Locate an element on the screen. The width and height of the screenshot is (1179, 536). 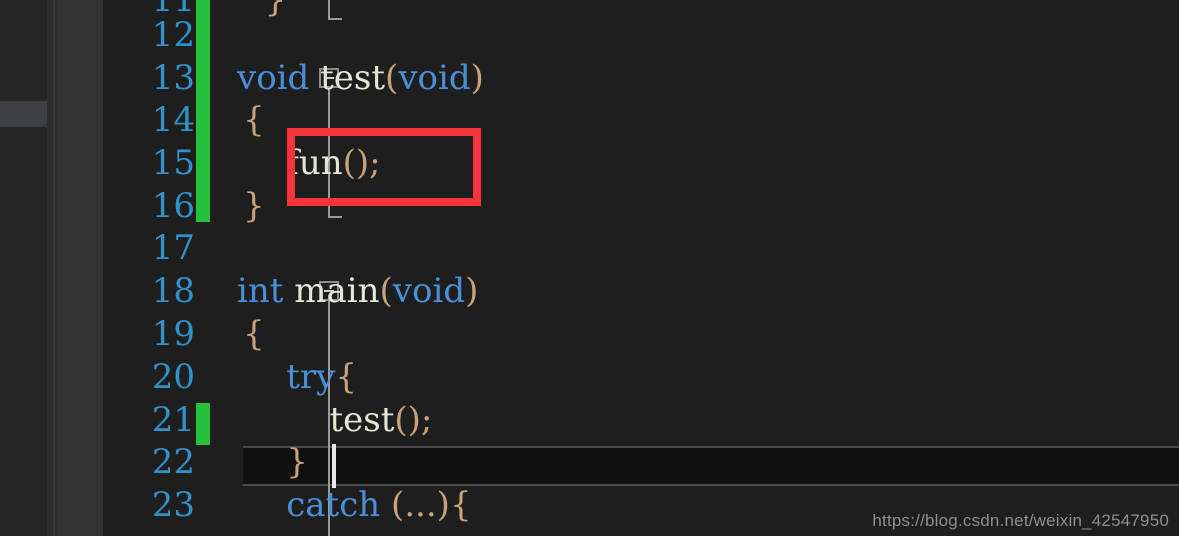
text-caret is located at coordinates (334, 466).